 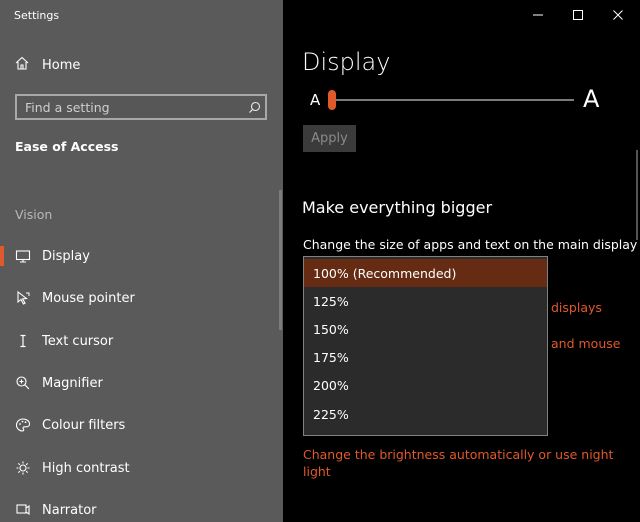 What do you see at coordinates (22, 65) in the screenshot?
I see `home-icon` at bounding box center [22, 65].